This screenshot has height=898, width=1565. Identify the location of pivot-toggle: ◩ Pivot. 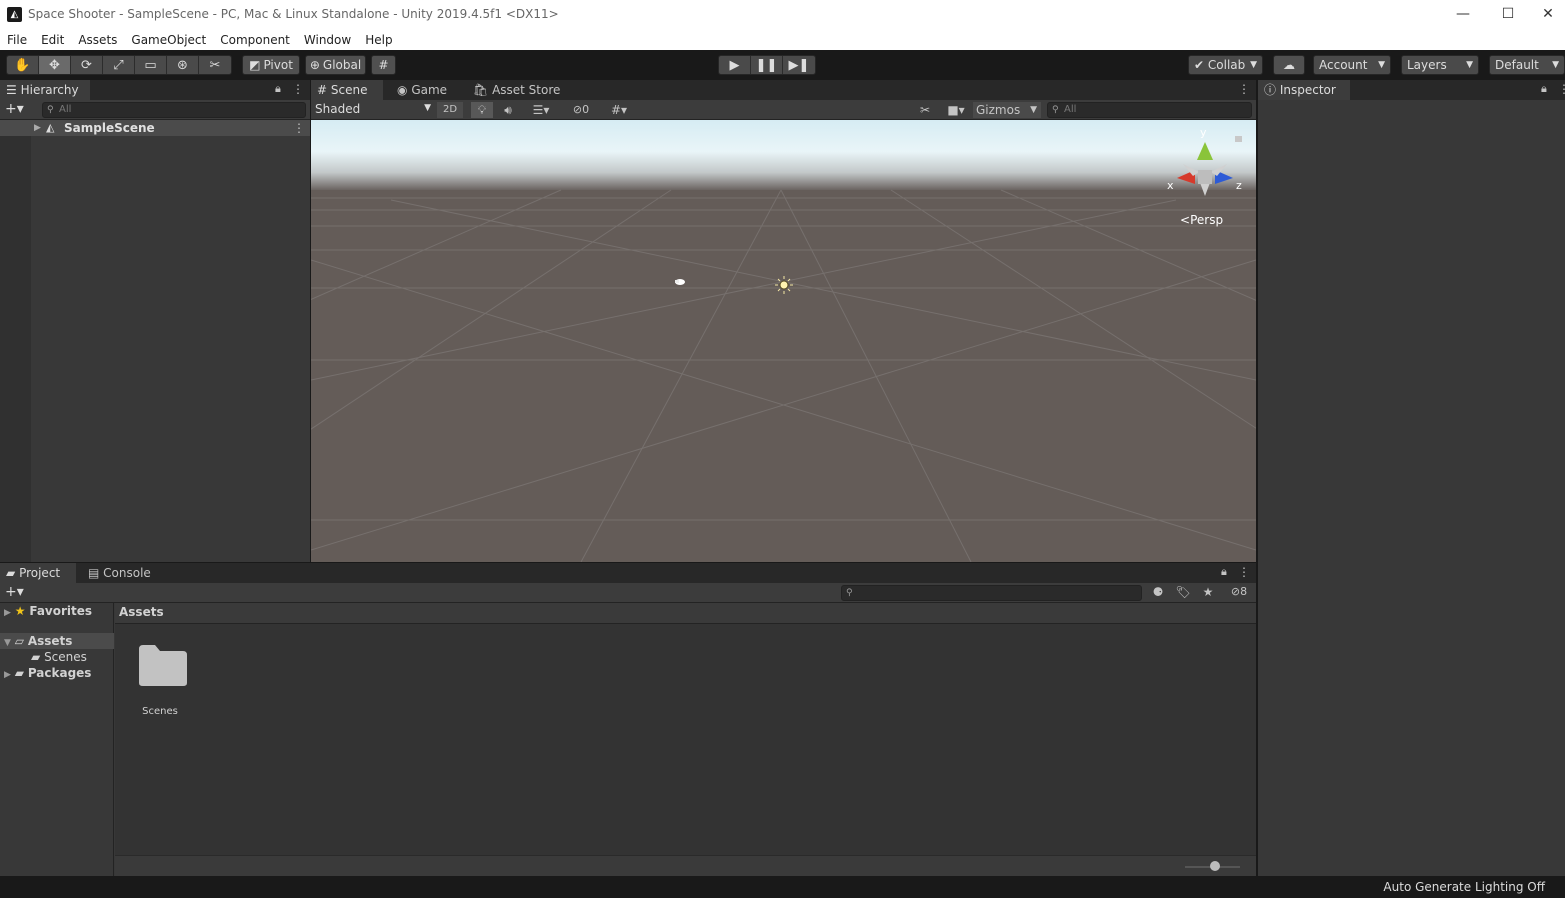
(271, 65).